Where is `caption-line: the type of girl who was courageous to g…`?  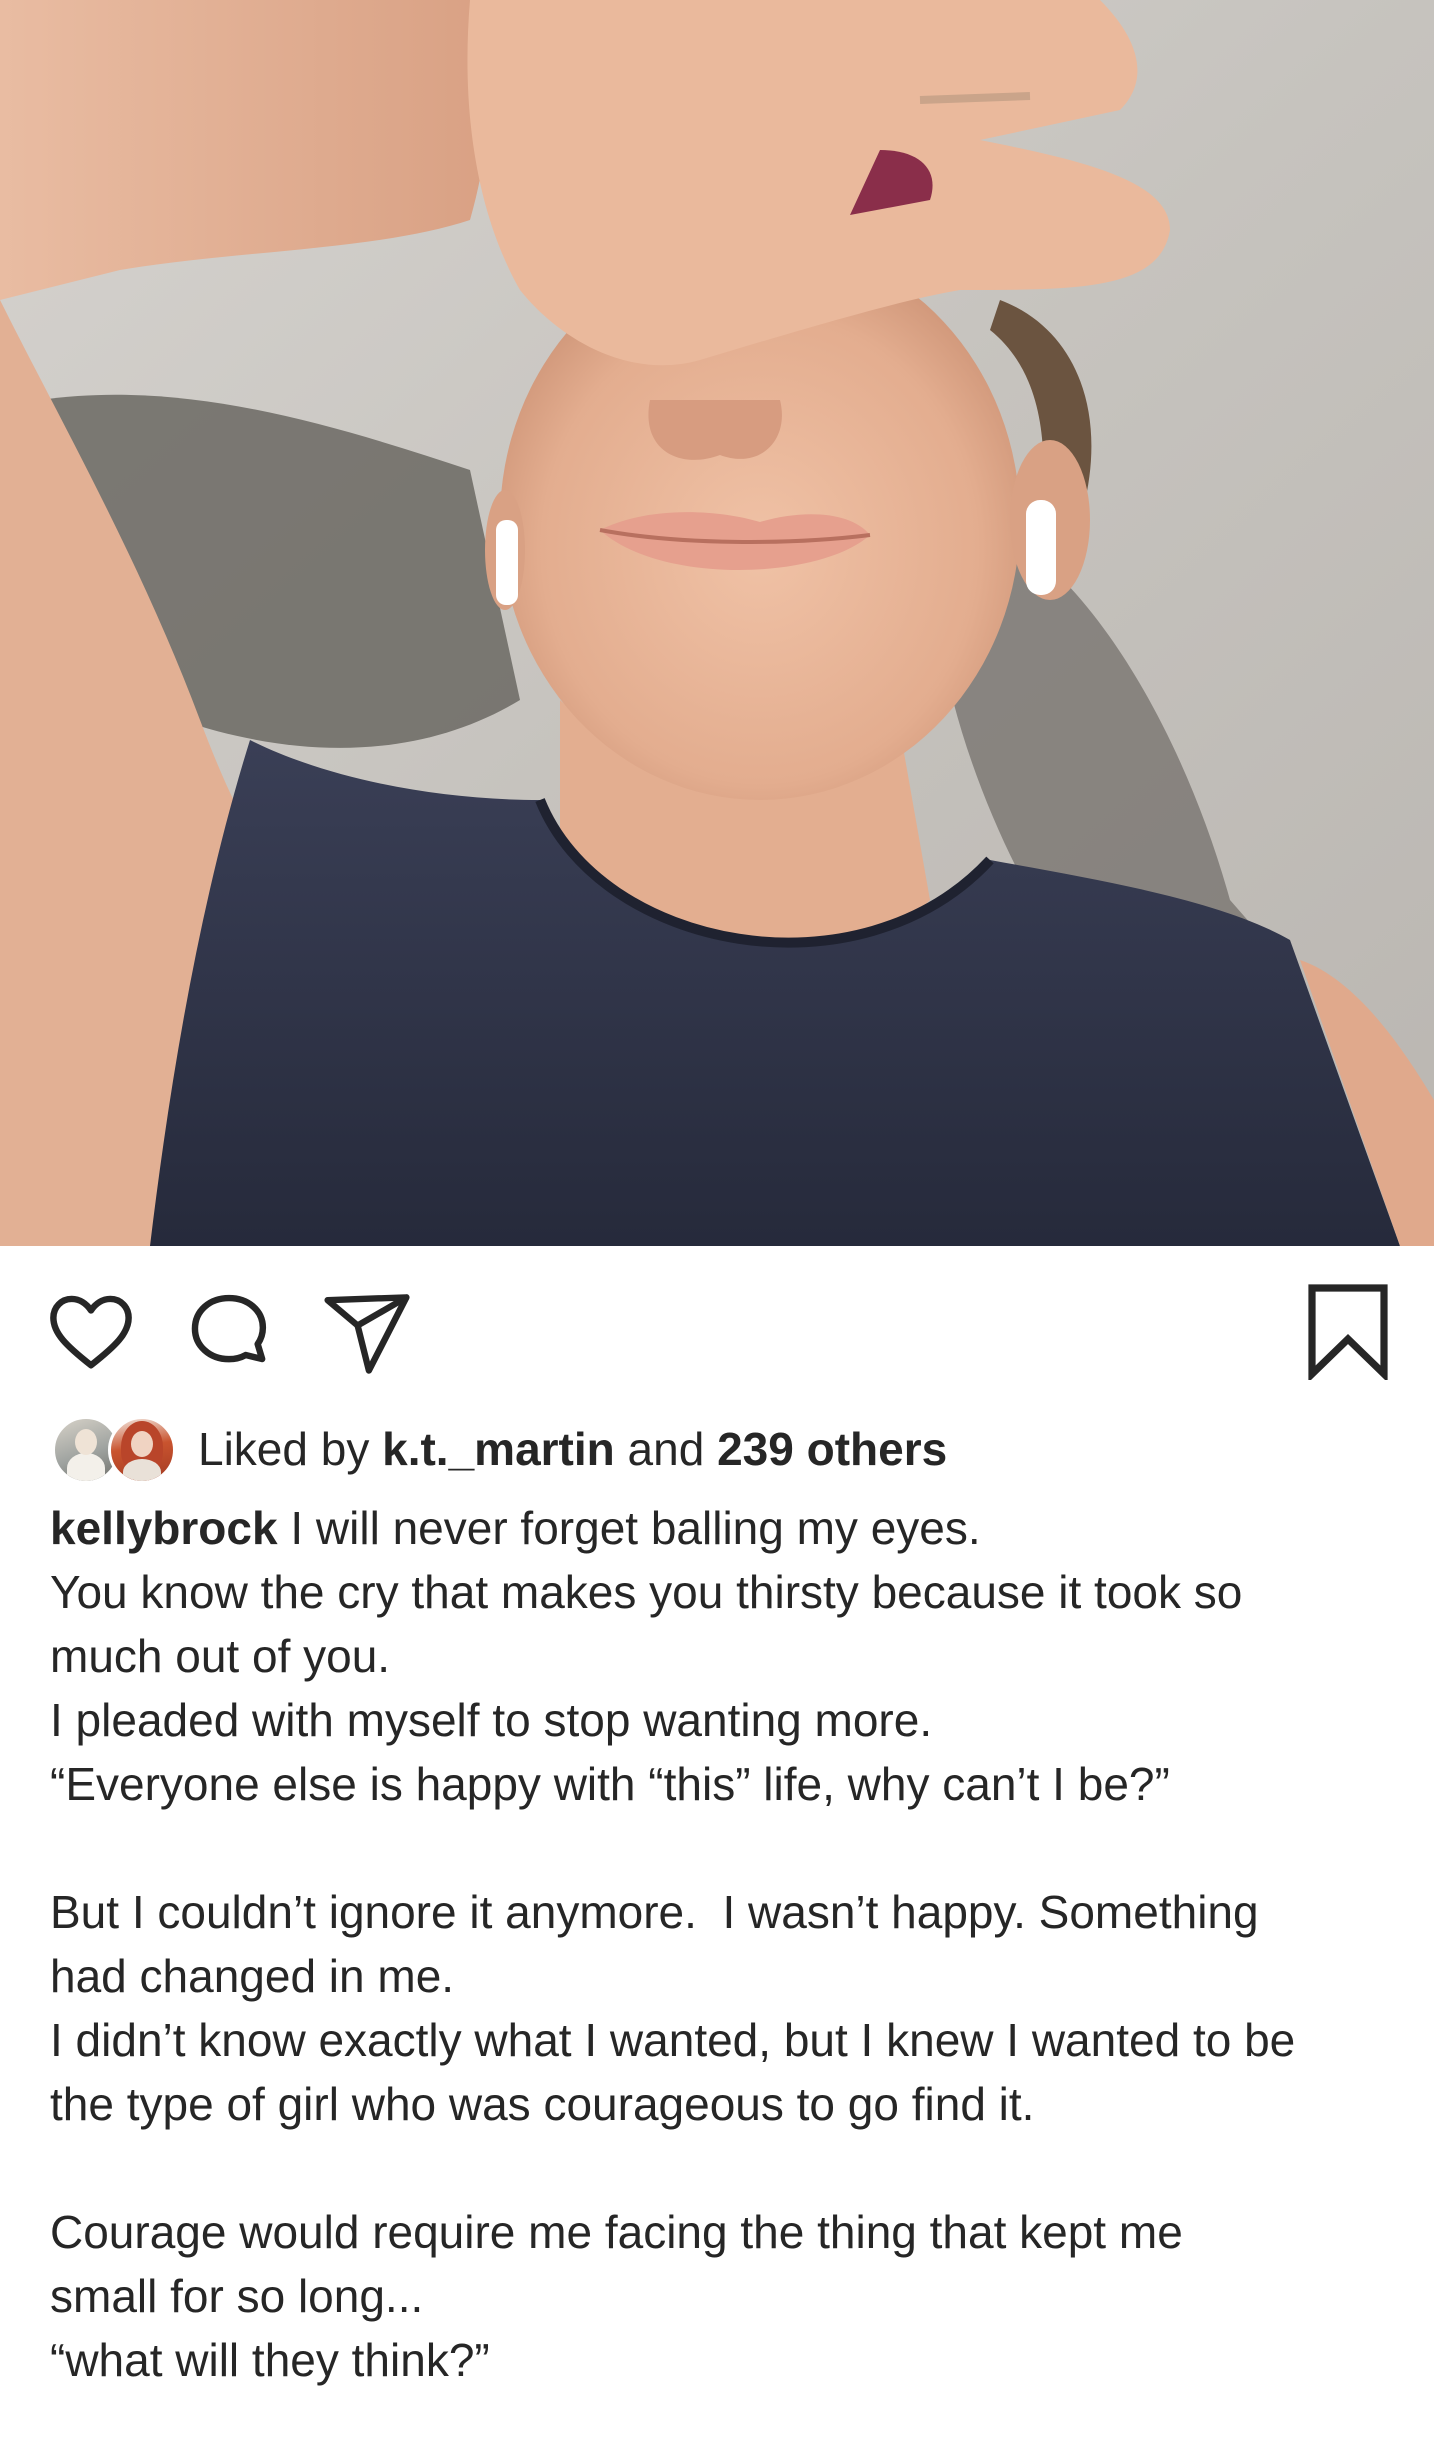 caption-line: the type of girl who was courageous to g… is located at coordinates (542, 2104).